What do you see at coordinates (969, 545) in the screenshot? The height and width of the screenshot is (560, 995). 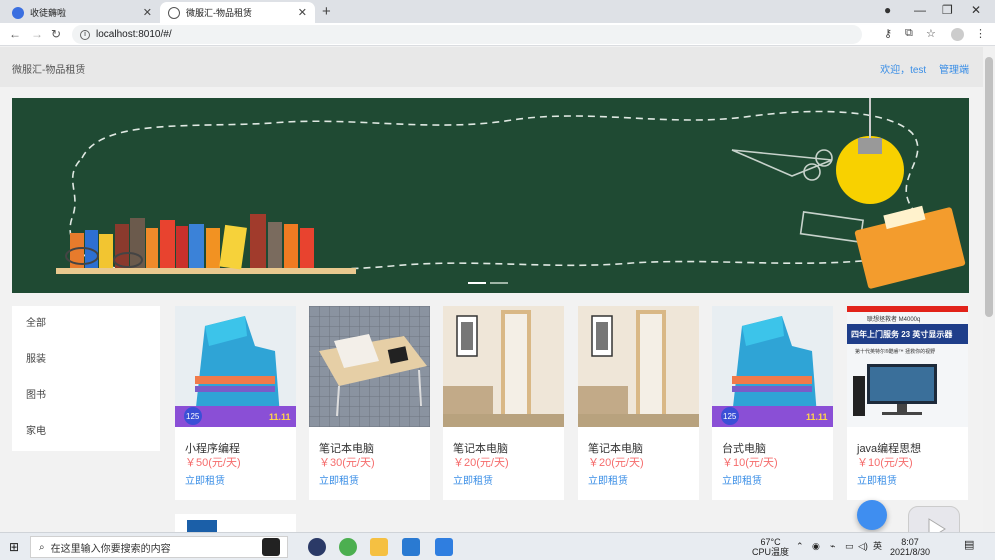 I see `notification-icon: ▤` at bounding box center [969, 545].